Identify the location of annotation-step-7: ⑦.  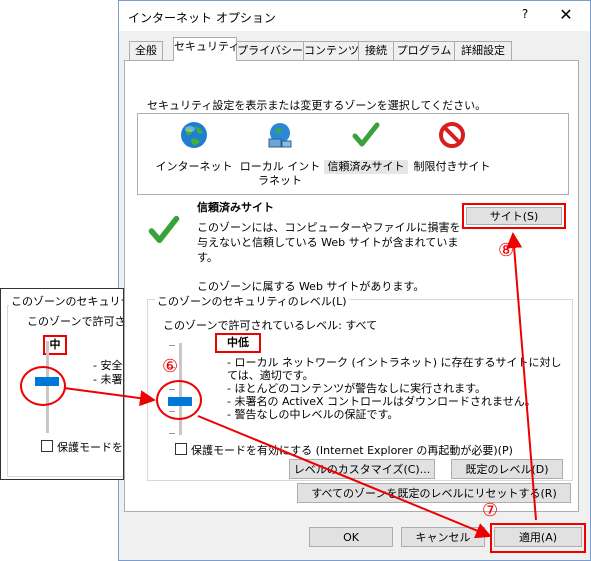
(490, 510).